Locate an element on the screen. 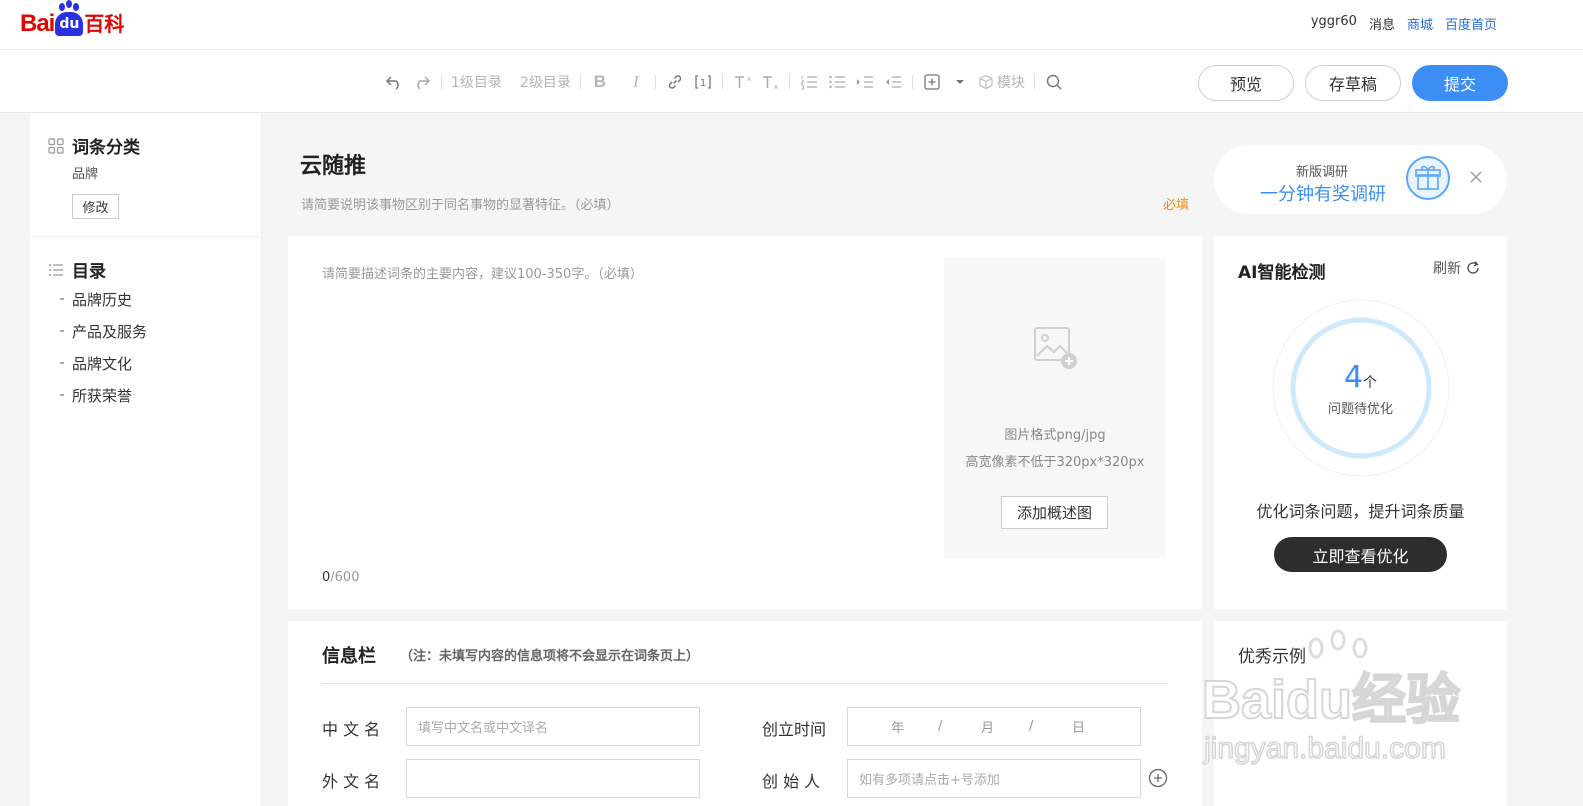 The width and height of the screenshot is (1583, 806). founded-label: 创立时间 is located at coordinates (794, 729).